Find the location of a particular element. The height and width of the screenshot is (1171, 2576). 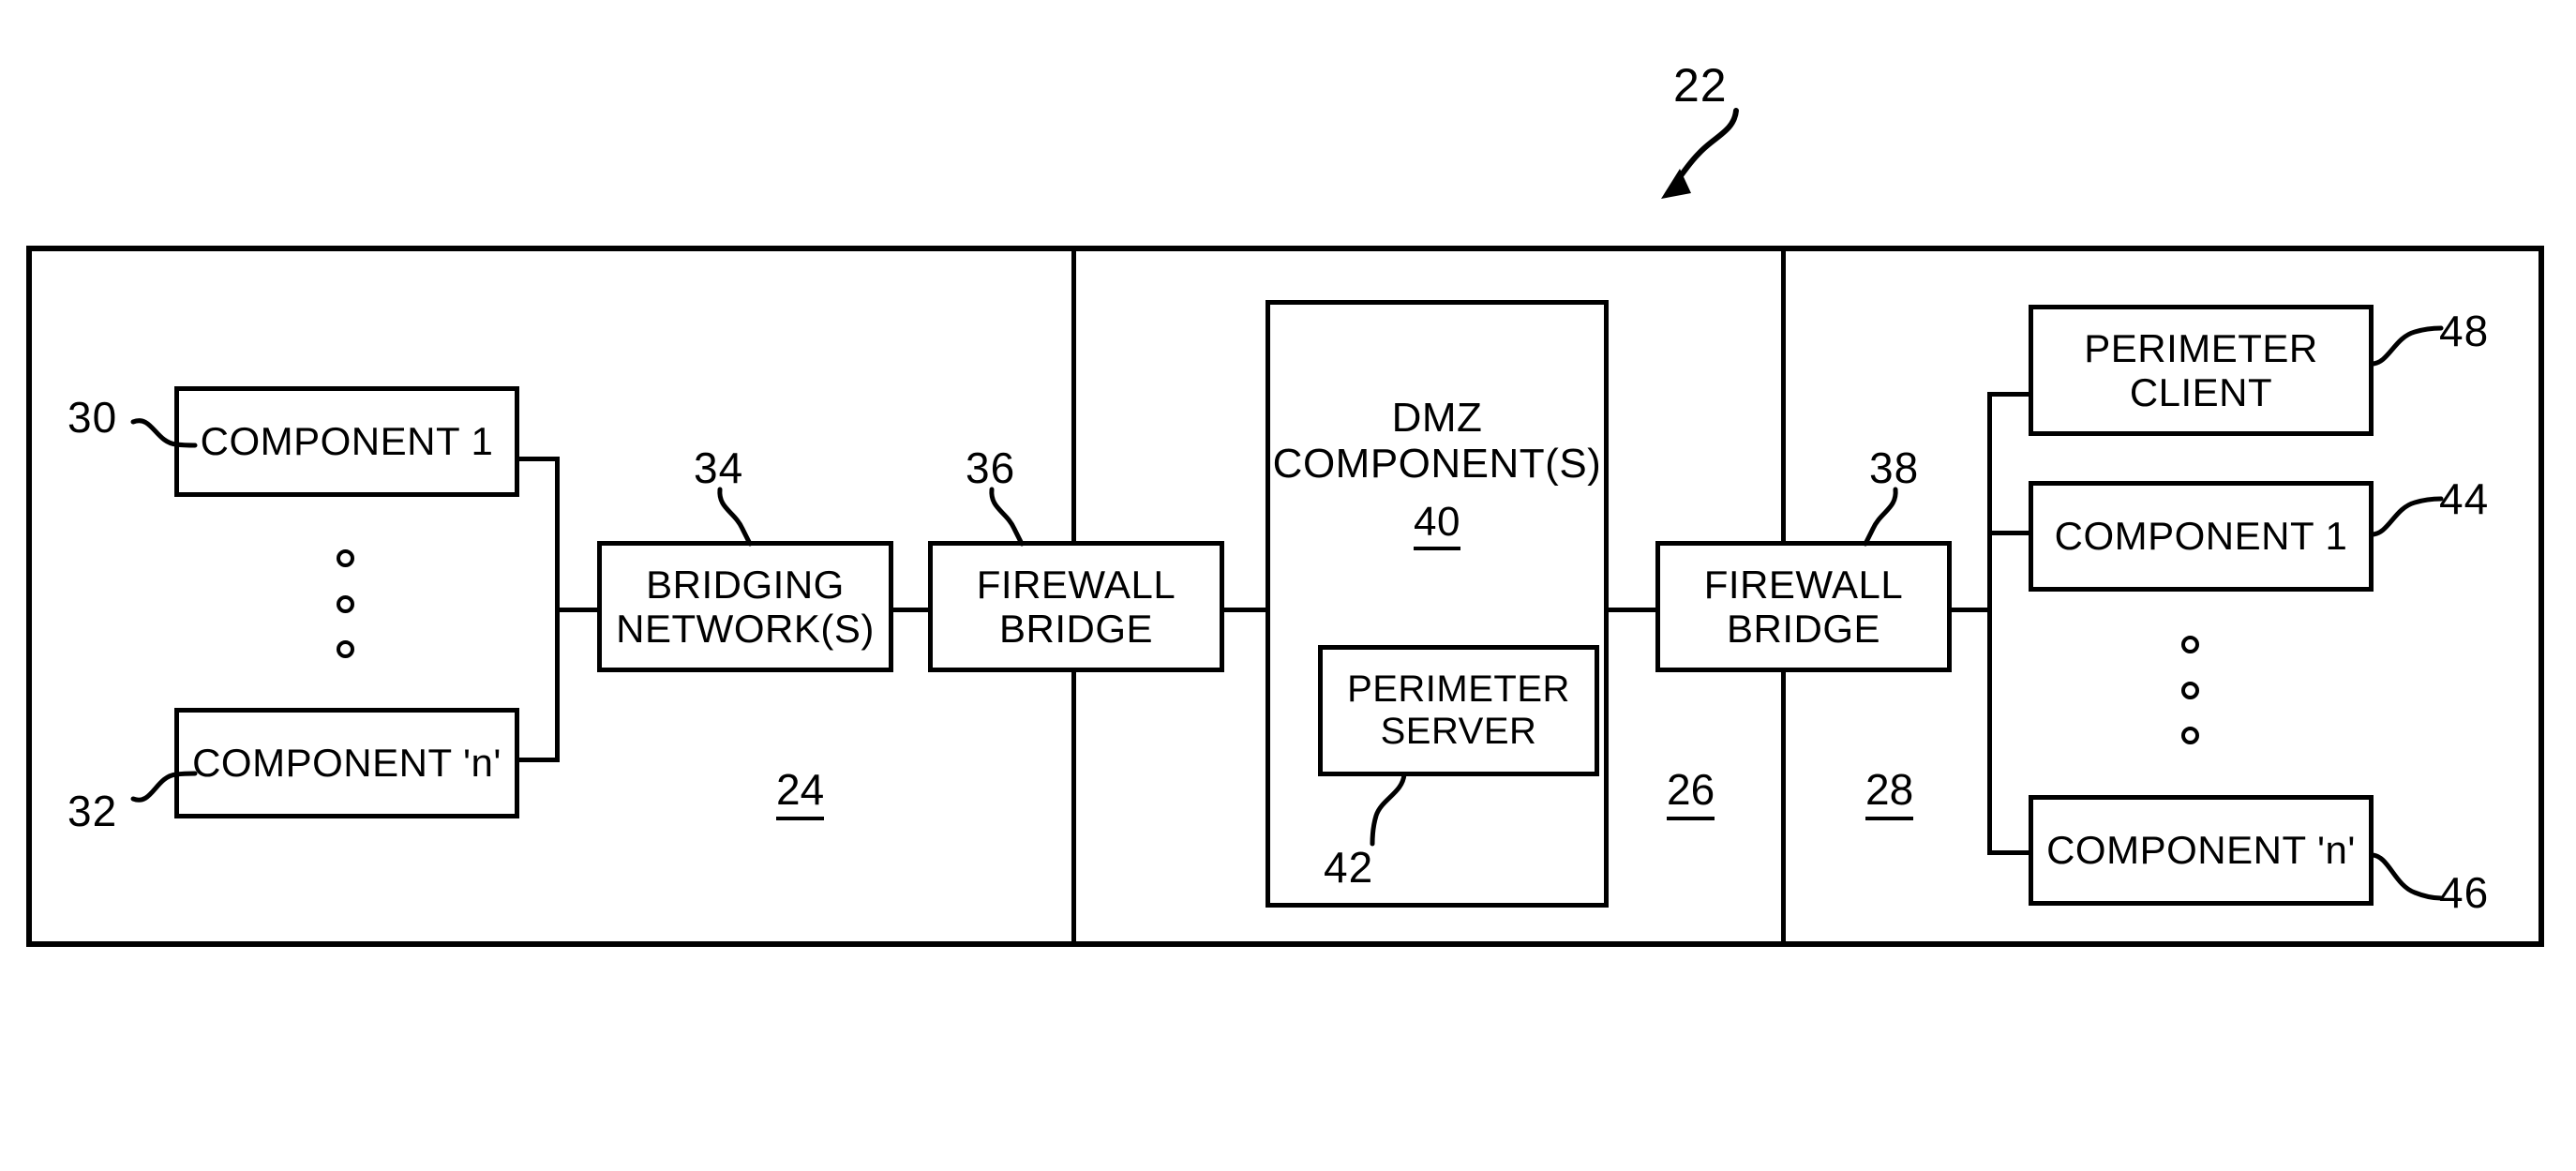

box-perimeter-client: PERIMETER CLIENT is located at coordinates (2202, 370).